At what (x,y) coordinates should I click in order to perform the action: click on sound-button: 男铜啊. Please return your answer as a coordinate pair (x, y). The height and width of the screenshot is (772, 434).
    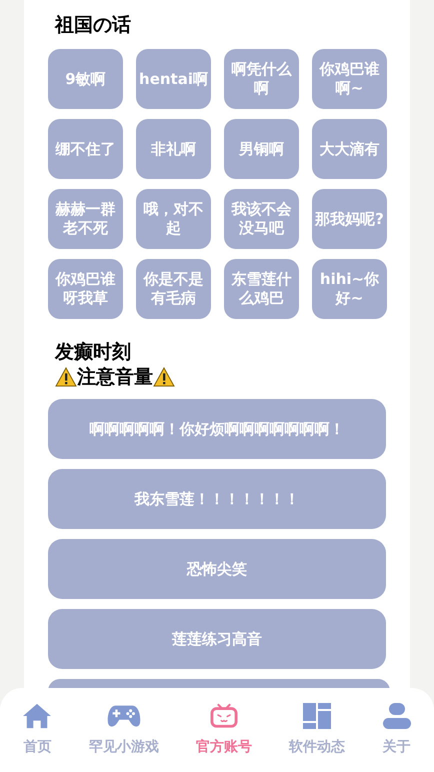
    Looking at the image, I should click on (261, 149).